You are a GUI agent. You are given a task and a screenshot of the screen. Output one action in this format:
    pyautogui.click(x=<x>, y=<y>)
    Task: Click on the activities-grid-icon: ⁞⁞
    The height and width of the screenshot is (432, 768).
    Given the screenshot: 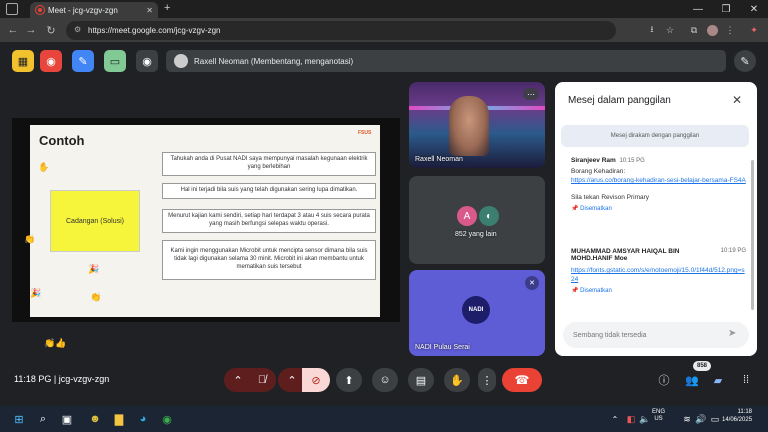 What is the action you would take?
    pyautogui.click(x=746, y=380)
    